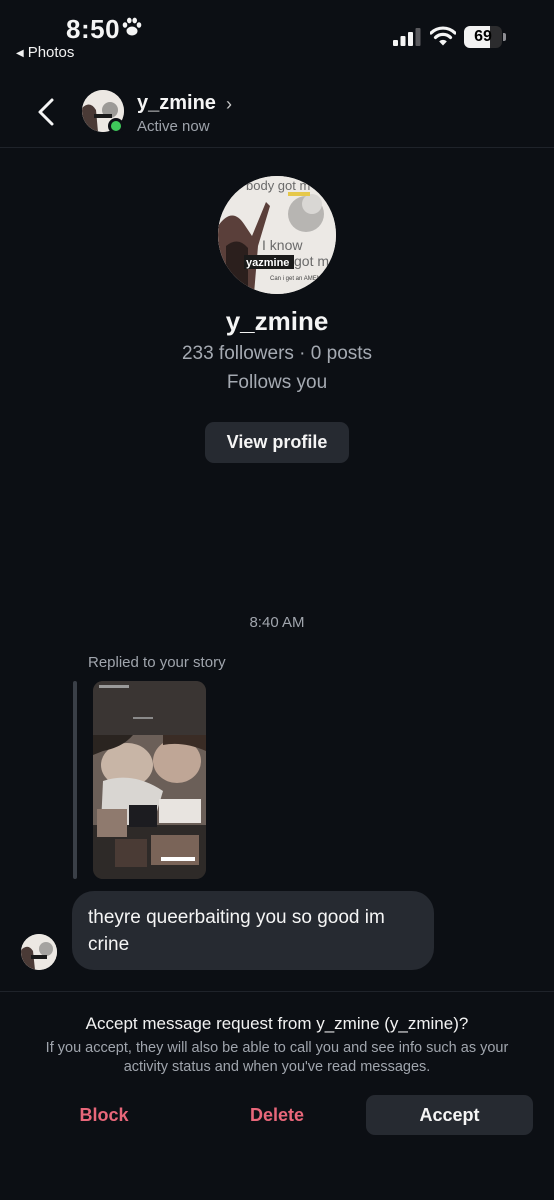 The height and width of the screenshot is (1200, 554). I want to click on profile-stats: 233 followers · 0 posts, so click(277, 353).